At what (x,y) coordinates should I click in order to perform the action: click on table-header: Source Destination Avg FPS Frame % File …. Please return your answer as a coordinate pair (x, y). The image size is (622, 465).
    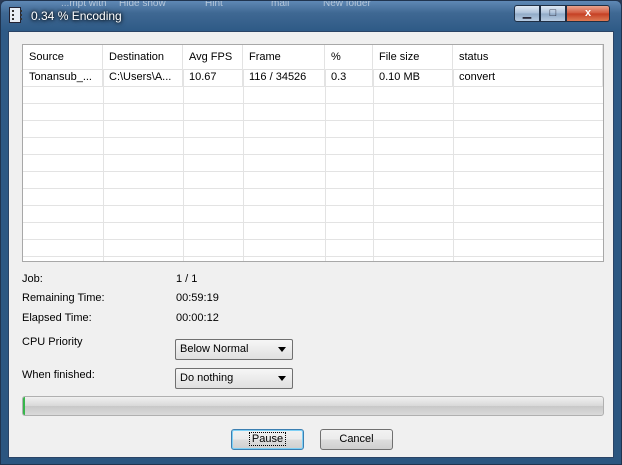
    Looking at the image, I should click on (313, 57).